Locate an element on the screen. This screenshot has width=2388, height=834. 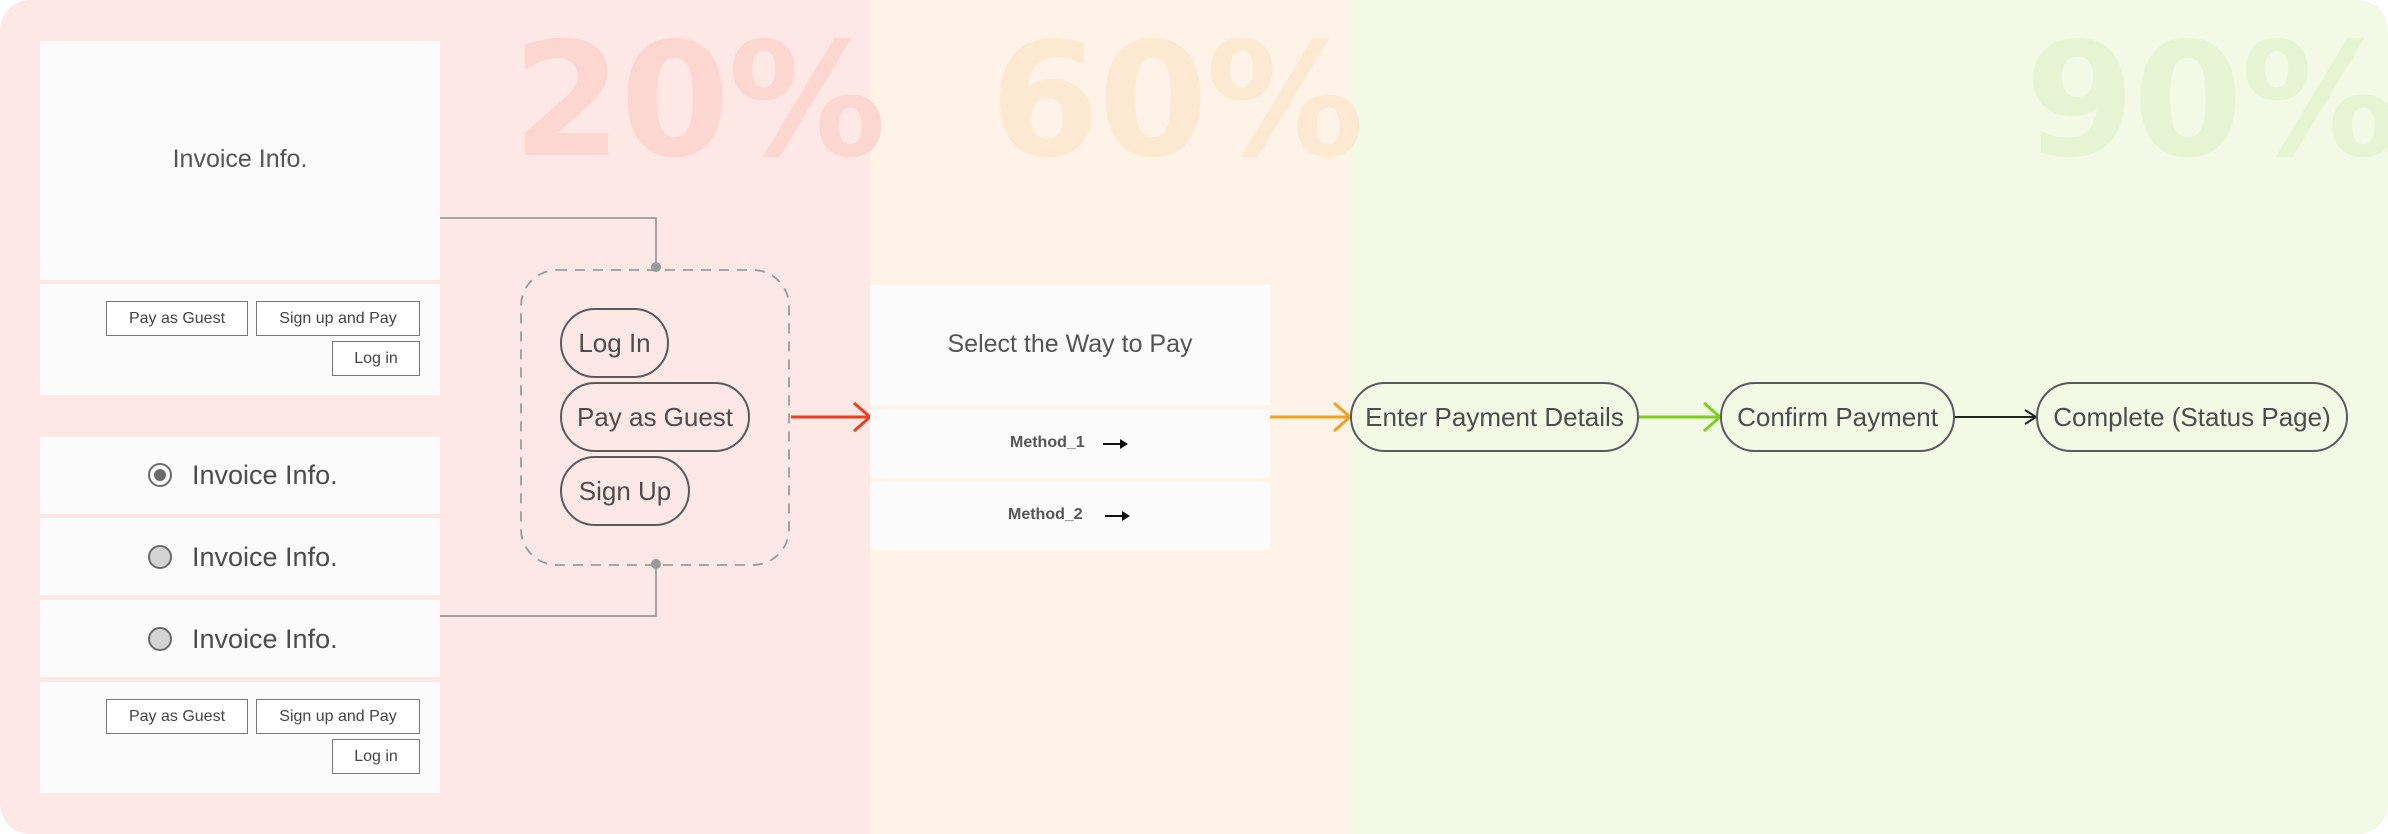
arrow-to-enter-payment is located at coordinates (1311, 417).